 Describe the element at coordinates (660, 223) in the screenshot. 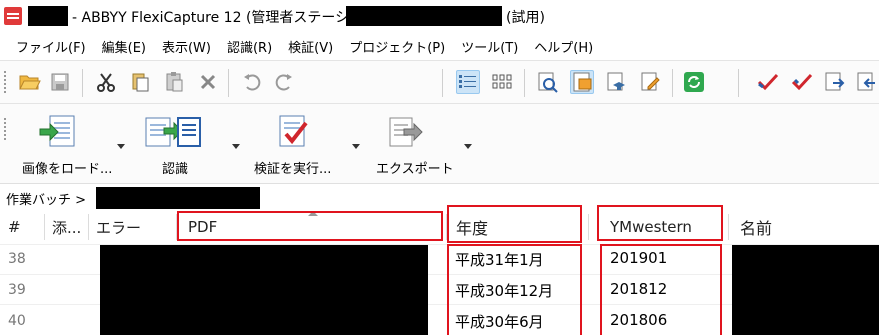

I see `highlight-ymwestern-header` at that location.